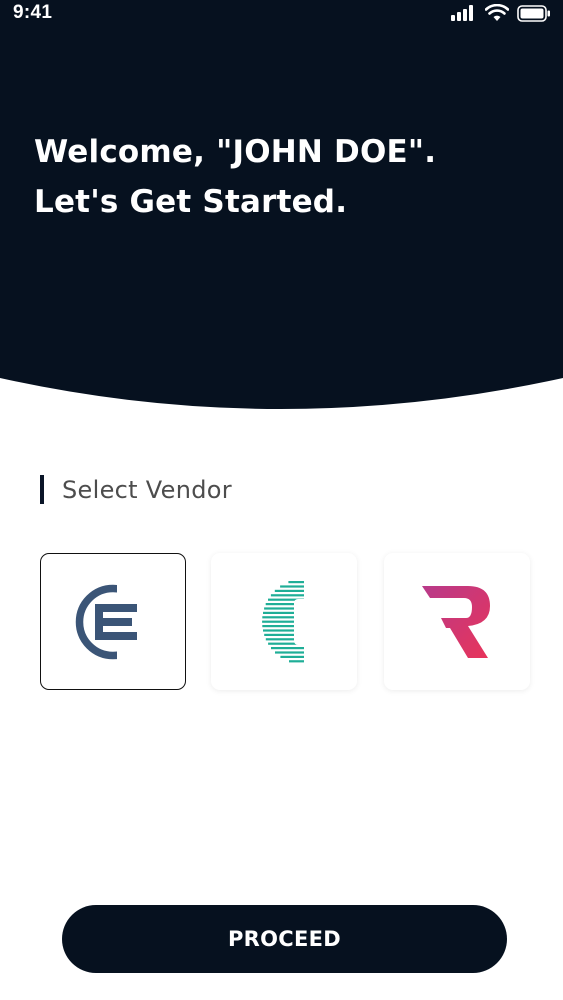 The width and height of the screenshot is (563, 1000). I want to click on c-lines-logo-icon, so click(285, 621).